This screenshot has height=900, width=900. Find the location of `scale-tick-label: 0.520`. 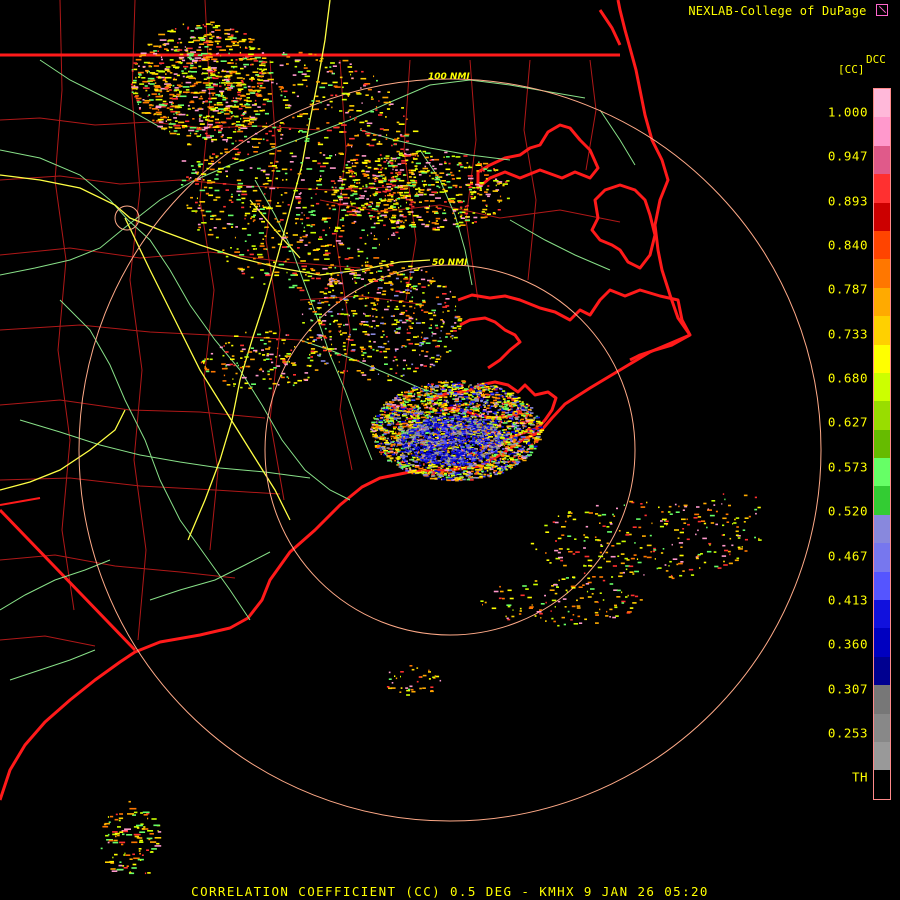

scale-tick-label: 0.520 is located at coordinates (847, 511).